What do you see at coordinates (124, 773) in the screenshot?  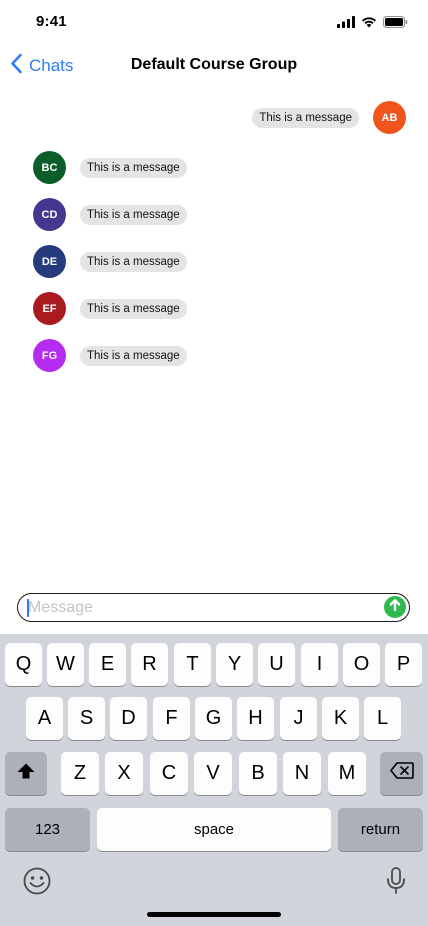 I see `key-x: X` at bounding box center [124, 773].